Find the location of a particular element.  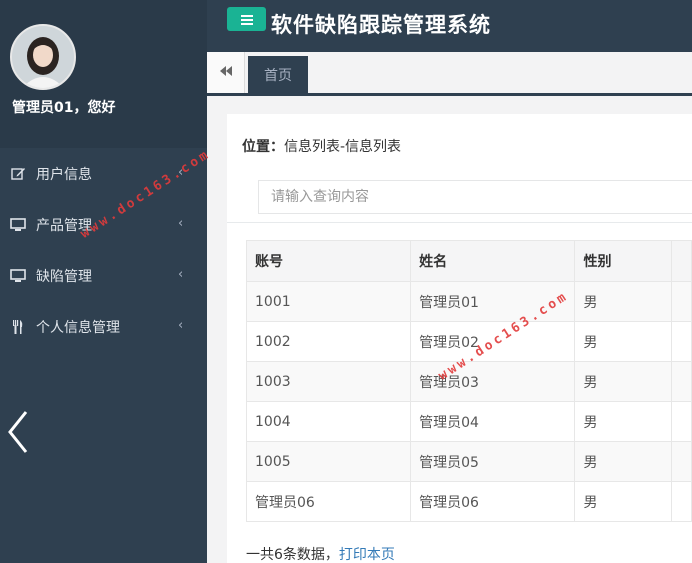

cell-account: 管理员06 is located at coordinates (328, 501).